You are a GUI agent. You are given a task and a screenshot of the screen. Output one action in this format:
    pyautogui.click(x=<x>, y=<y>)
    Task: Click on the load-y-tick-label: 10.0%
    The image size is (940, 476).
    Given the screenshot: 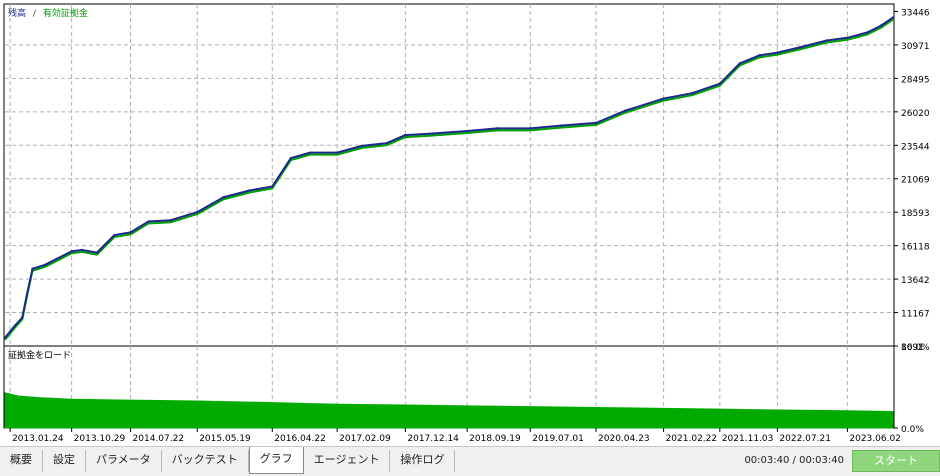 What is the action you would take?
    pyautogui.click(x=915, y=348)
    